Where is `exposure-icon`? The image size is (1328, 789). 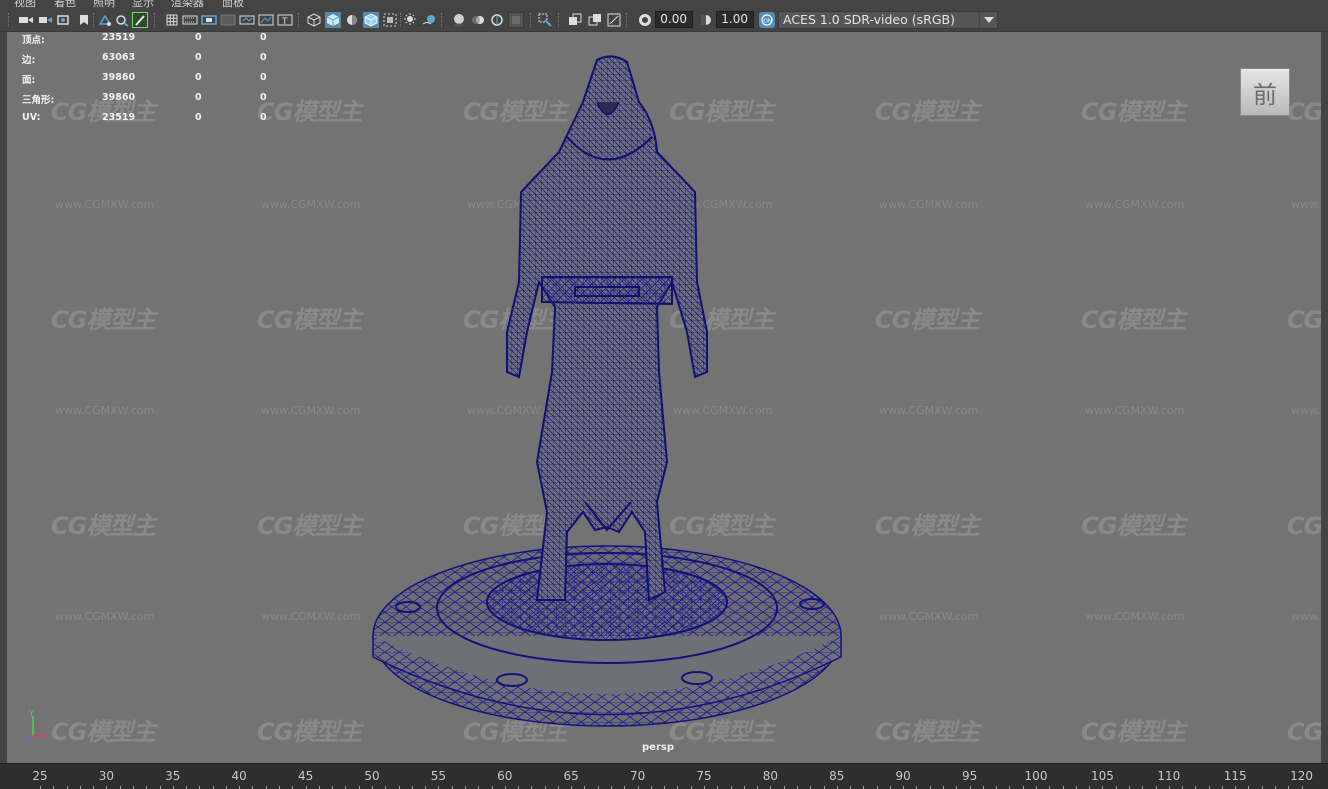 exposure-icon is located at coordinates (645, 20).